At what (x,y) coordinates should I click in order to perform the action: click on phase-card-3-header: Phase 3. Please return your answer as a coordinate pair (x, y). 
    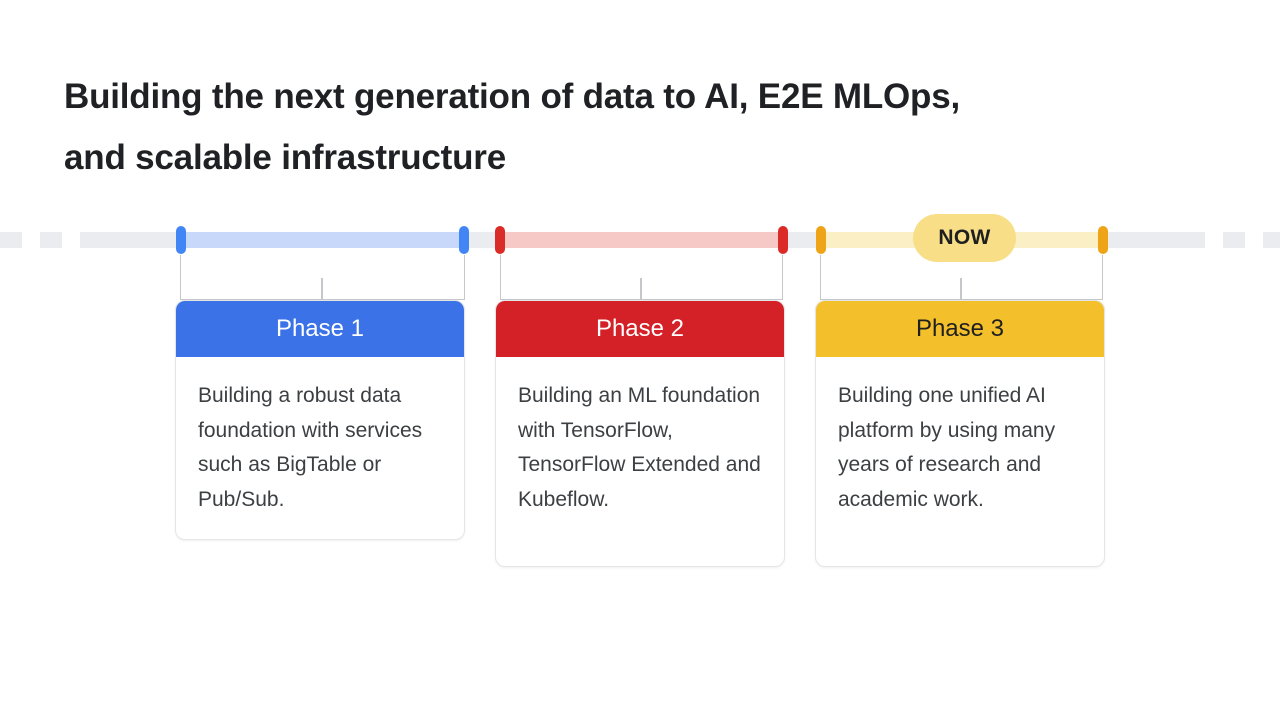
    Looking at the image, I should click on (960, 329).